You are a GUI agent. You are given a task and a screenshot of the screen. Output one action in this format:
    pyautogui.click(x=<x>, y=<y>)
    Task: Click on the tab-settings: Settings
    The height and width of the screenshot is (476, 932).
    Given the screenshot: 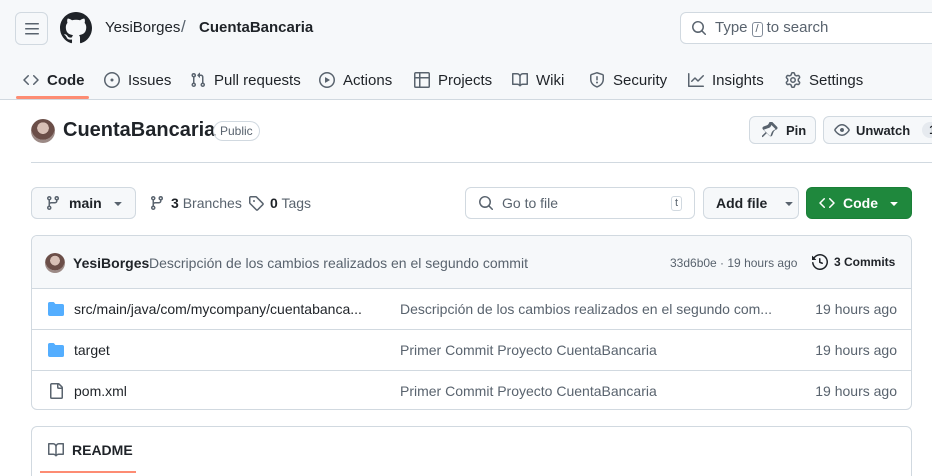 What is the action you would take?
    pyautogui.click(x=824, y=80)
    